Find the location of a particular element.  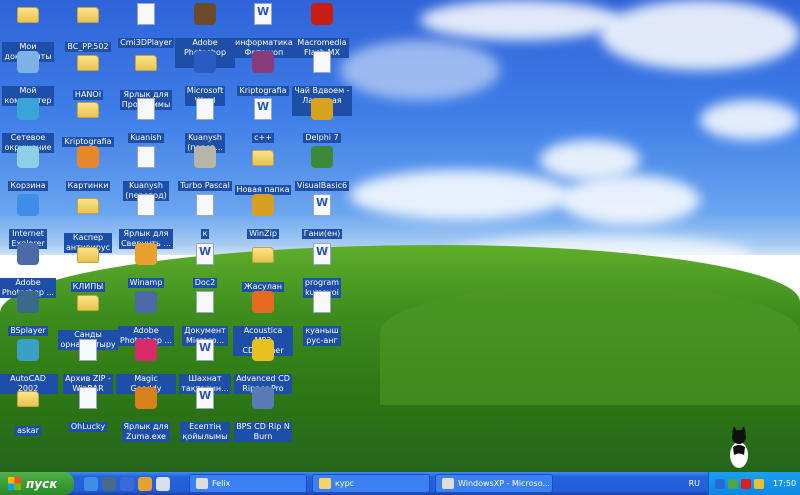

system-tray: 17:50 is located at coordinates (754, 483).